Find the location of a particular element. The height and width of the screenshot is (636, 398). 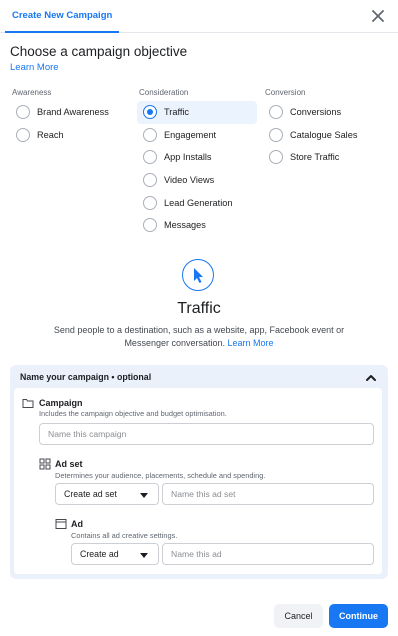

option-label: Traffic is located at coordinates (177, 112).